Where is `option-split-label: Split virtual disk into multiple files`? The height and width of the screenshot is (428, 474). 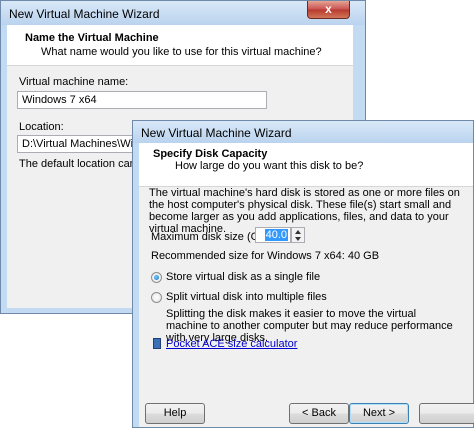 option-split-label: Split virtual disk into multiple files is located at coordinates (246, 297).